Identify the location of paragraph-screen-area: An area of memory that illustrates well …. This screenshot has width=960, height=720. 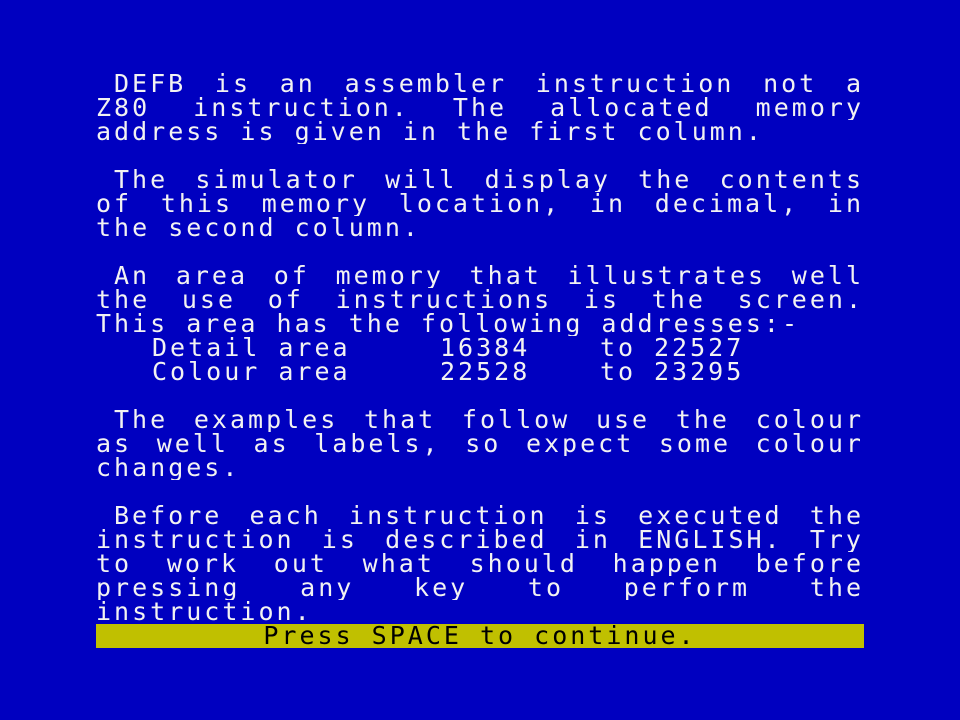
(480, 324).